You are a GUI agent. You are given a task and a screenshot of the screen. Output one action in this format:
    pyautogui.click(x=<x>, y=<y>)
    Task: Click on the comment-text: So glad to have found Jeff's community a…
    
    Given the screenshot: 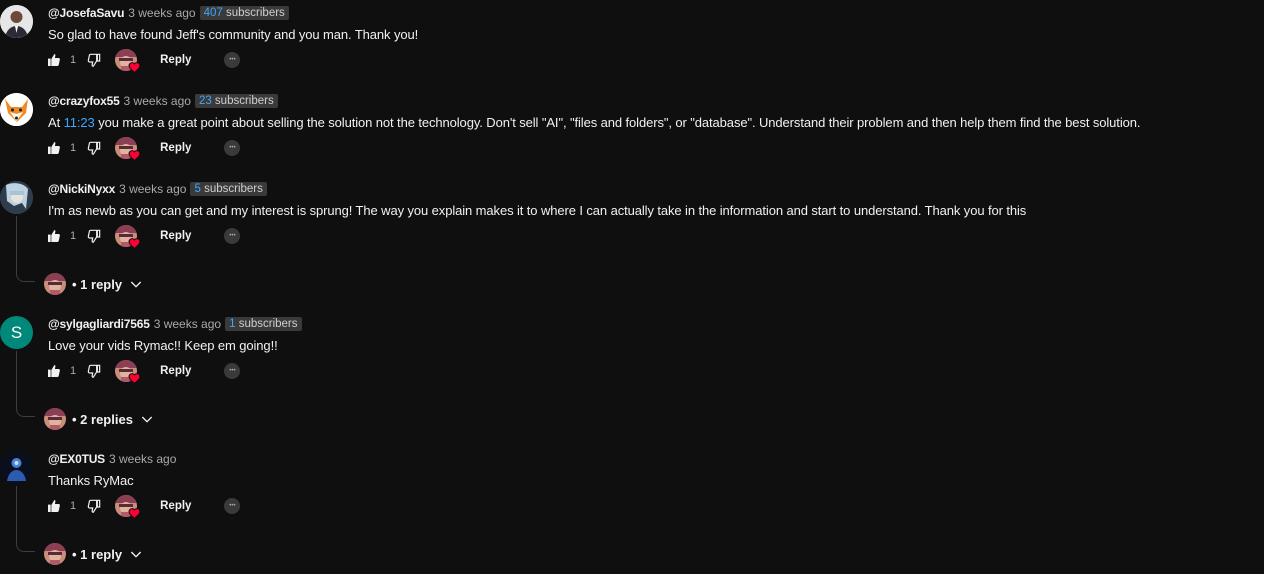 What is the action you would take?
    pyautogui.click(x=233, y=34)
    